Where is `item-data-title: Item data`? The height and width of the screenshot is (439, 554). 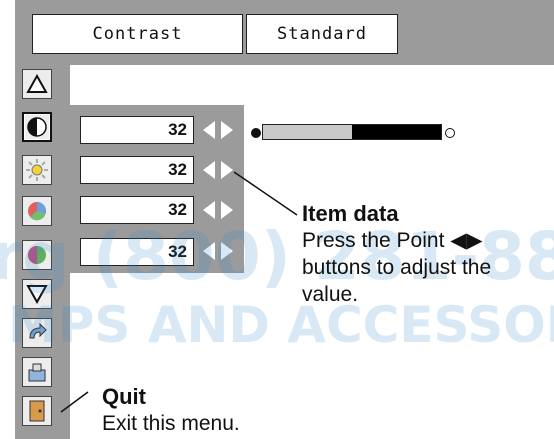 item-data-title: Item data is located at coordinates (350, 213).